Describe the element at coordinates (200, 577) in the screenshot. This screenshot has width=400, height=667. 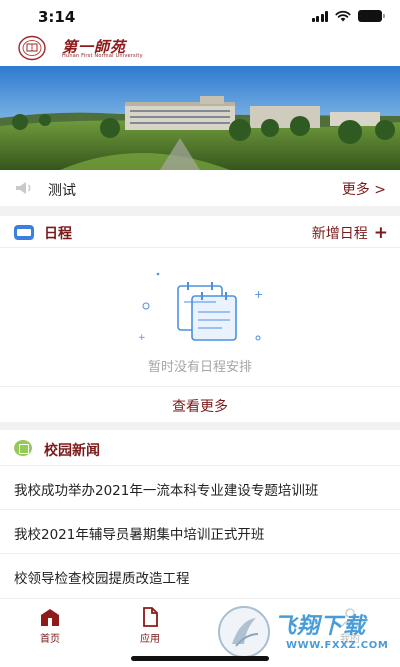
I see `news-item: 校领导检查校园提质改造工程` at that location.